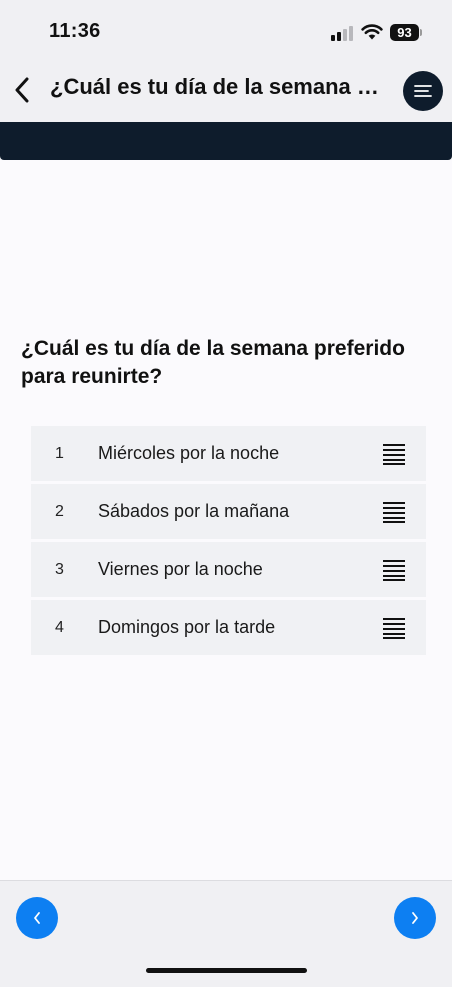 Image resolution: width=452 pixels, height=987 pixels. I want to click on status-bar: 11:36 93, so click(226, 31).